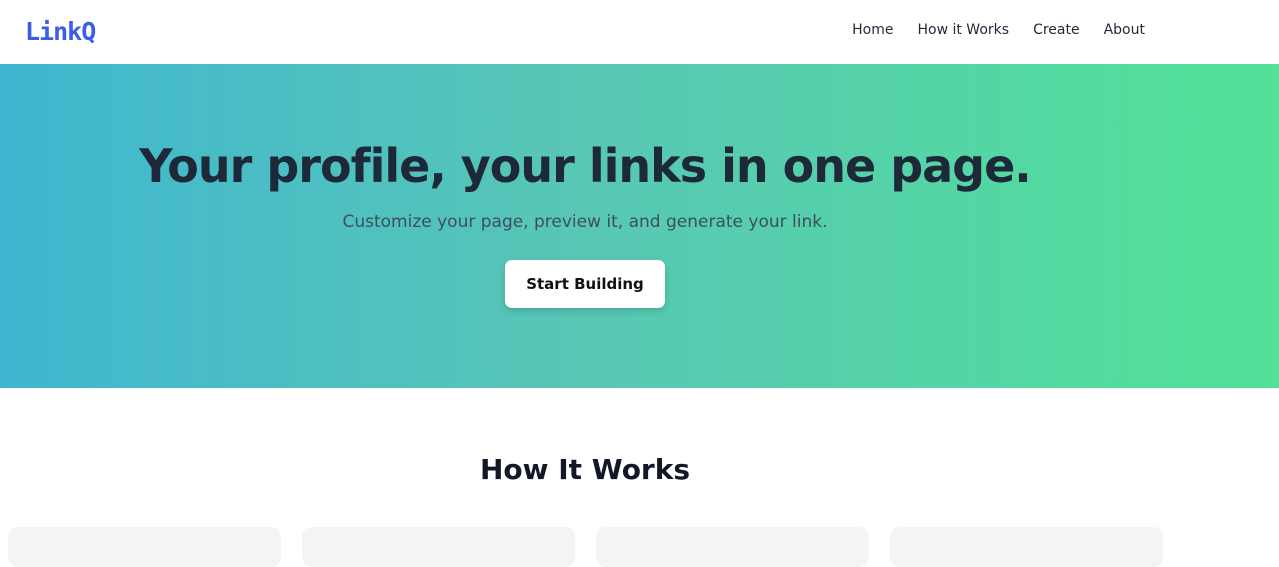  What do you see at coordinates (585, 284) in the screenshot?
I see `start-building-button: Start Building` at bounding box center [585, 284].